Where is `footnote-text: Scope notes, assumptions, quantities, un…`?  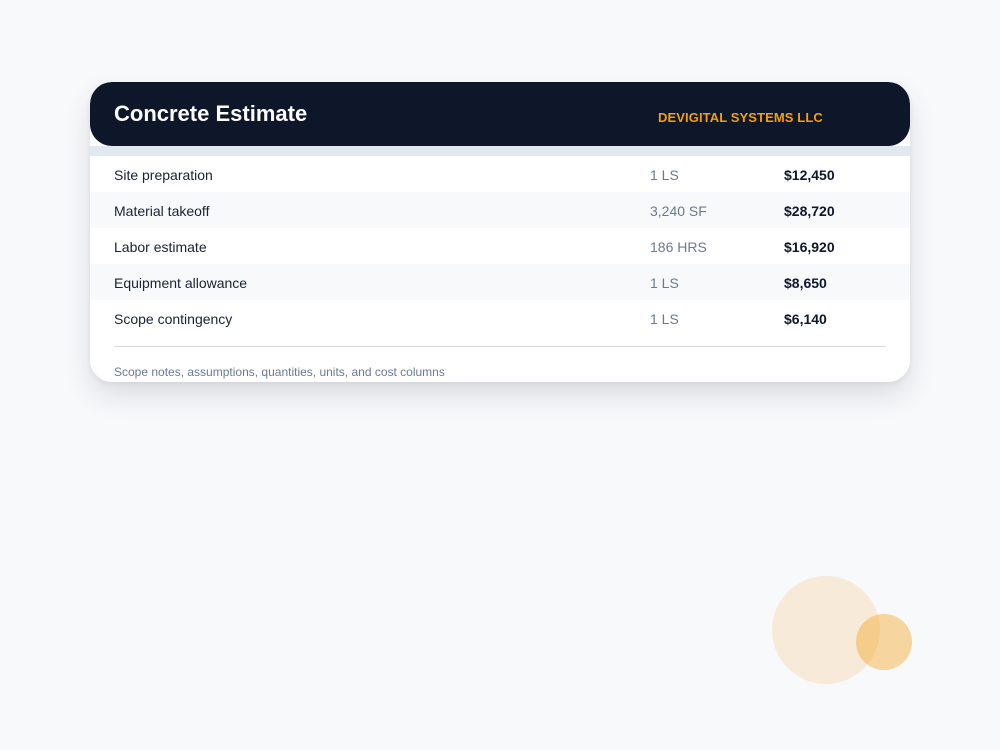
footnote-text: Scope notes, assumptions, quantities, un… is located at coordinates (279, 372).